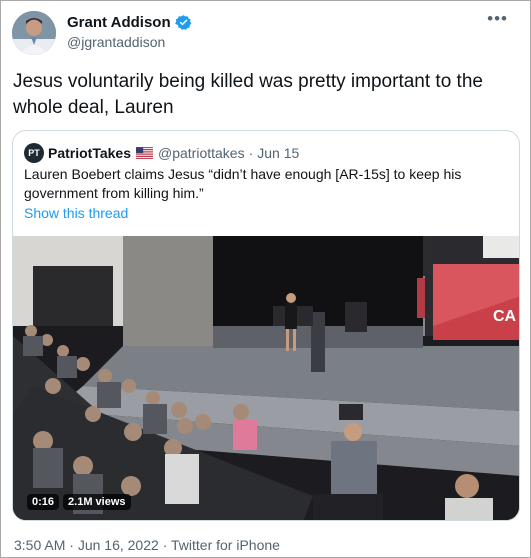  Describe the element at coordinates (278, 153) in the screenshot. I see `quoted-date: Jun 15` at that location.